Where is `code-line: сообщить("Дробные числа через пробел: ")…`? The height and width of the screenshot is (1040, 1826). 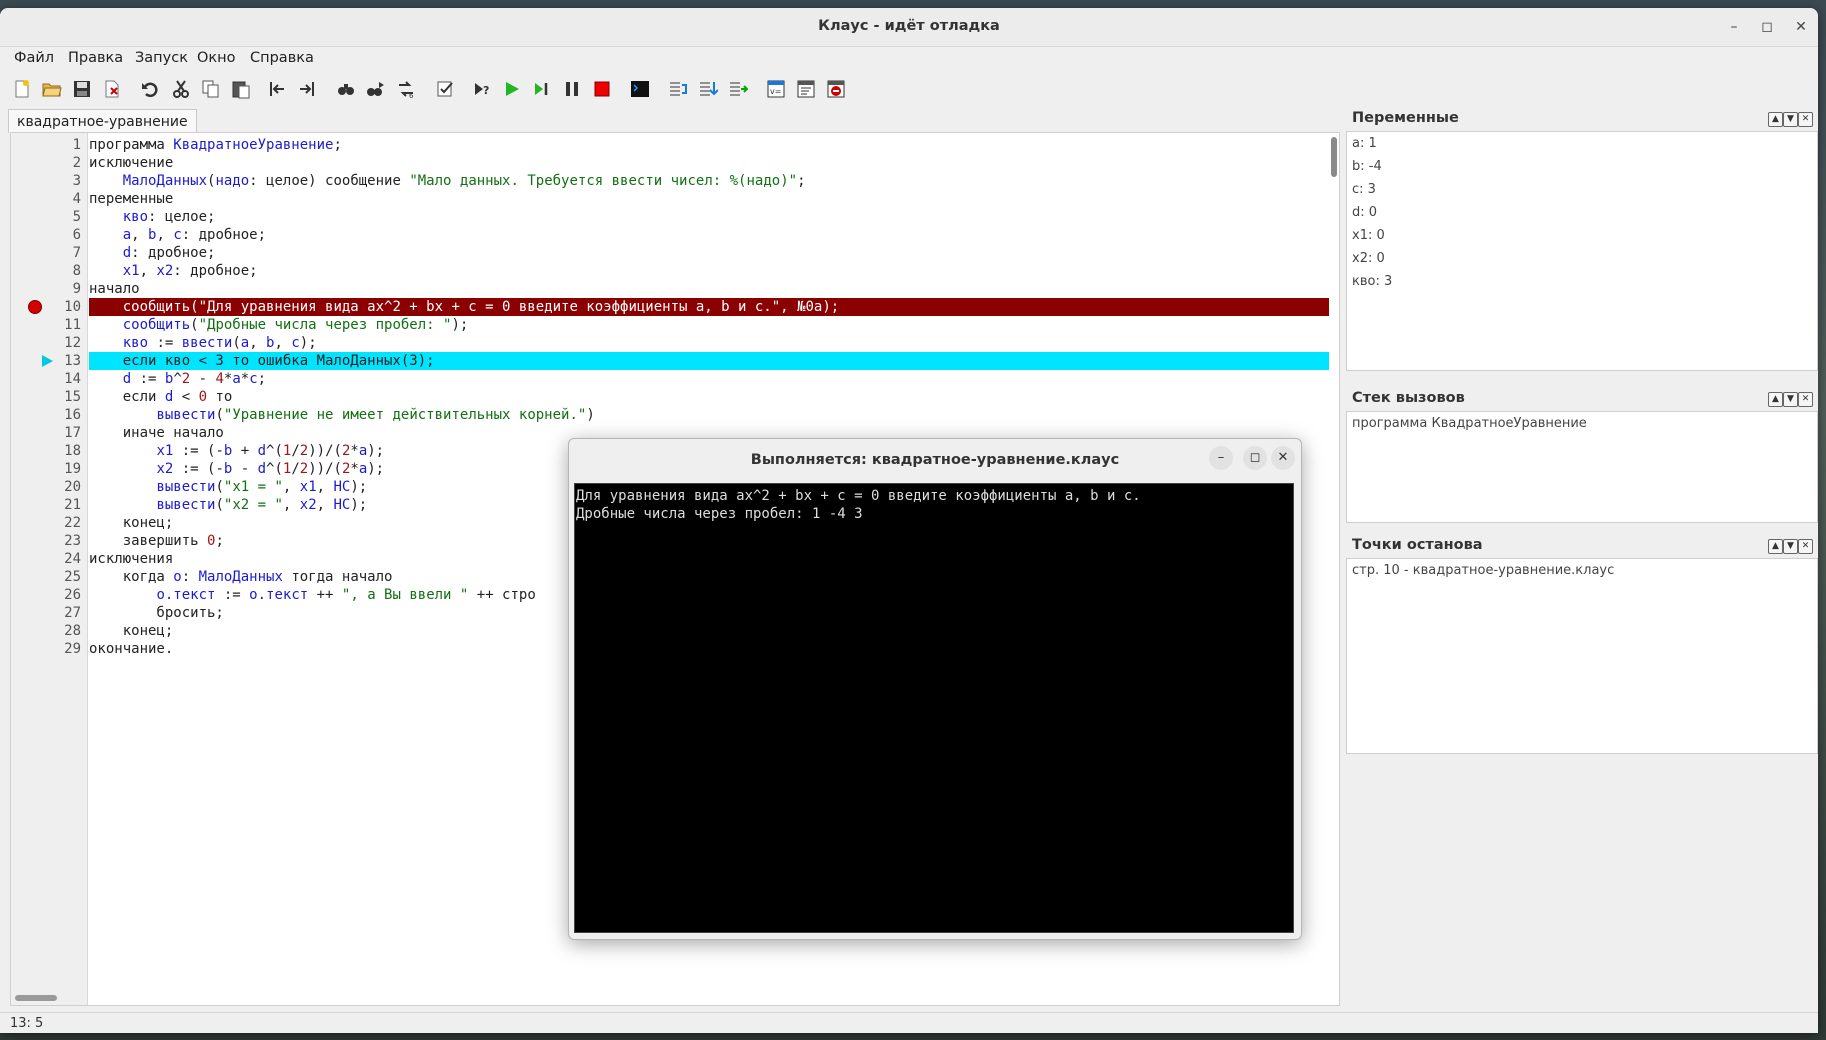 code-line: сообщить("Дробные числа через пробел: ")… is located at coordinates (709, 325).